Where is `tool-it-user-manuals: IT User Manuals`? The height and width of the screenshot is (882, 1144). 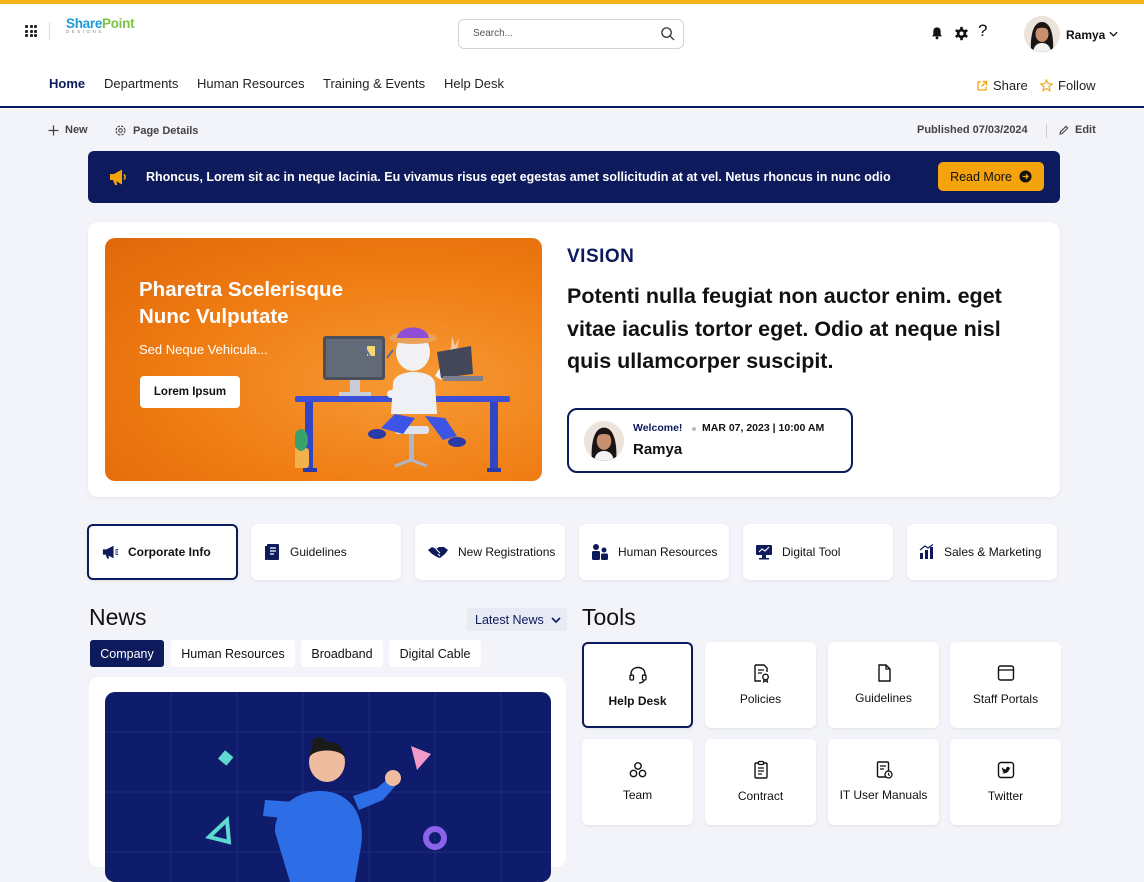 tool-it-user-manuals: IT User Manuals is located at coordinates (883, 782).